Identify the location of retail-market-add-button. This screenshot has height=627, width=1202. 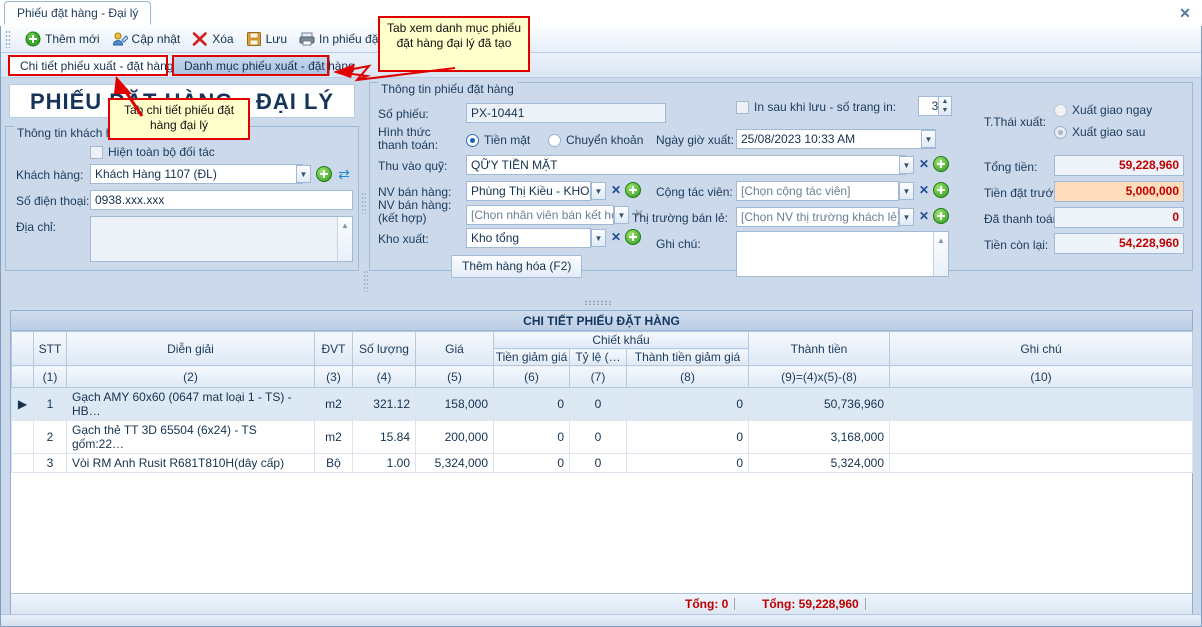
(941, 216).